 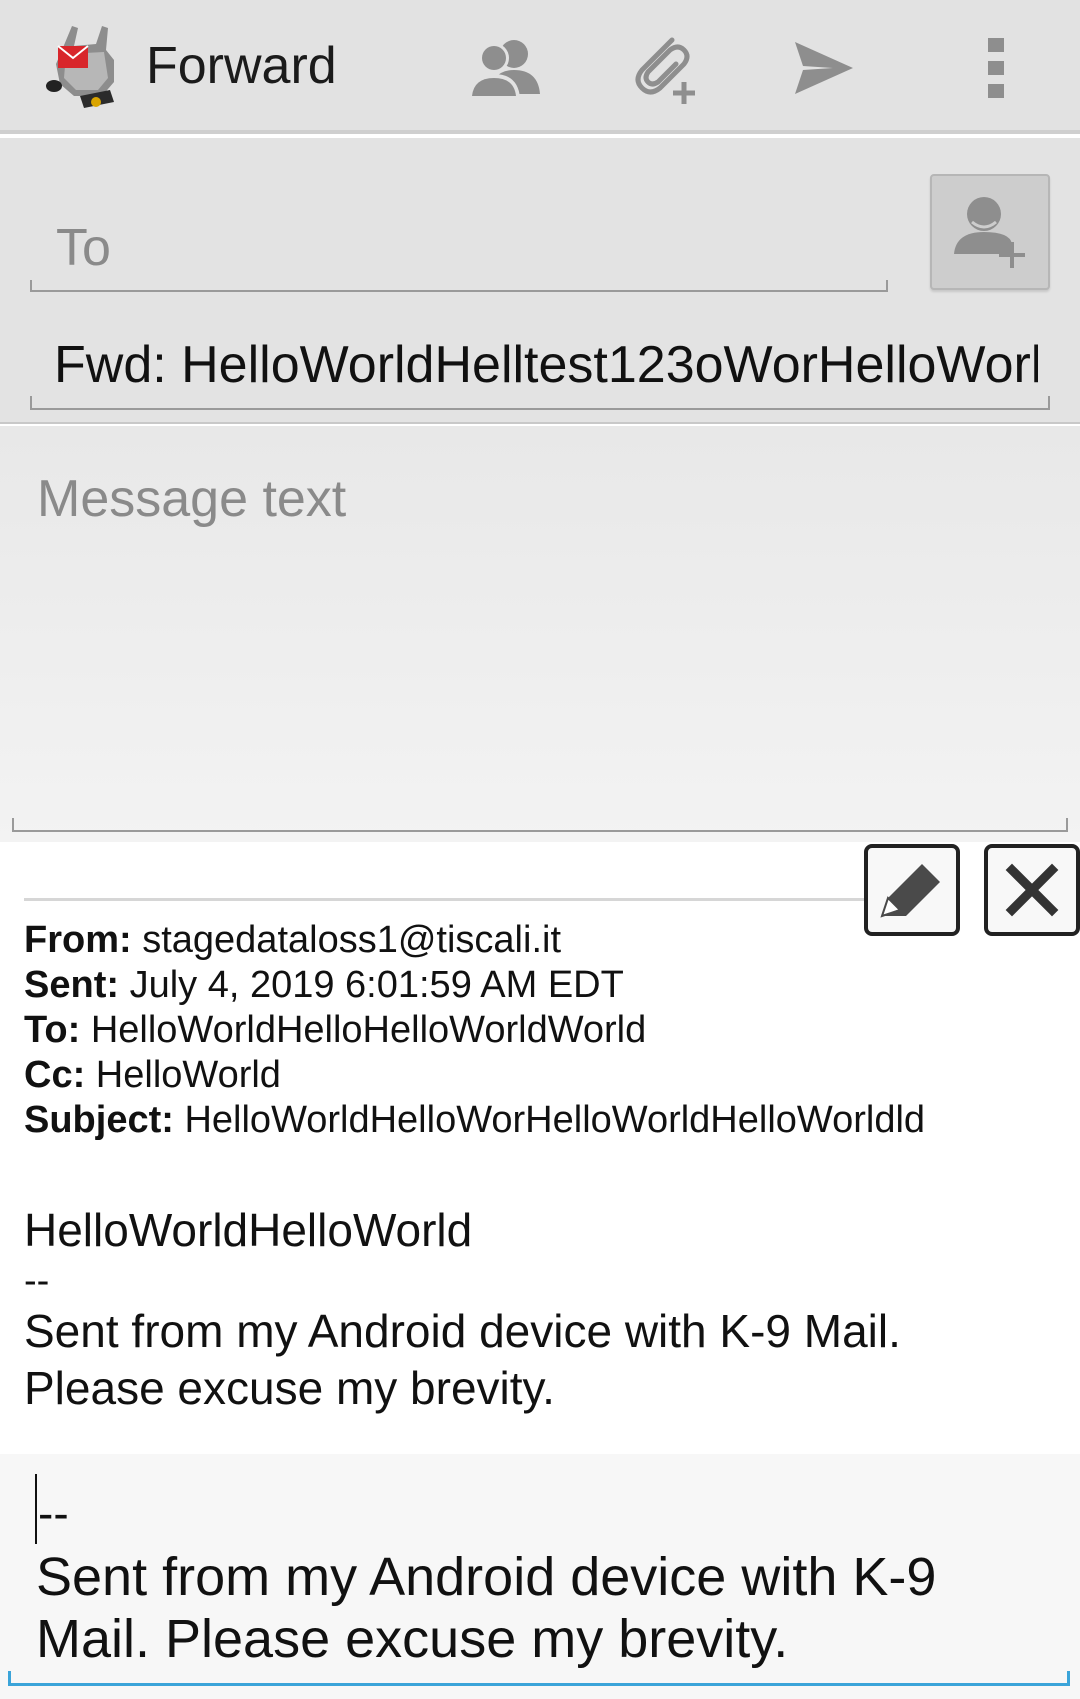 I want to click on from-value: stagedataloss1@tiscali.it, so click(x=351, y=940).